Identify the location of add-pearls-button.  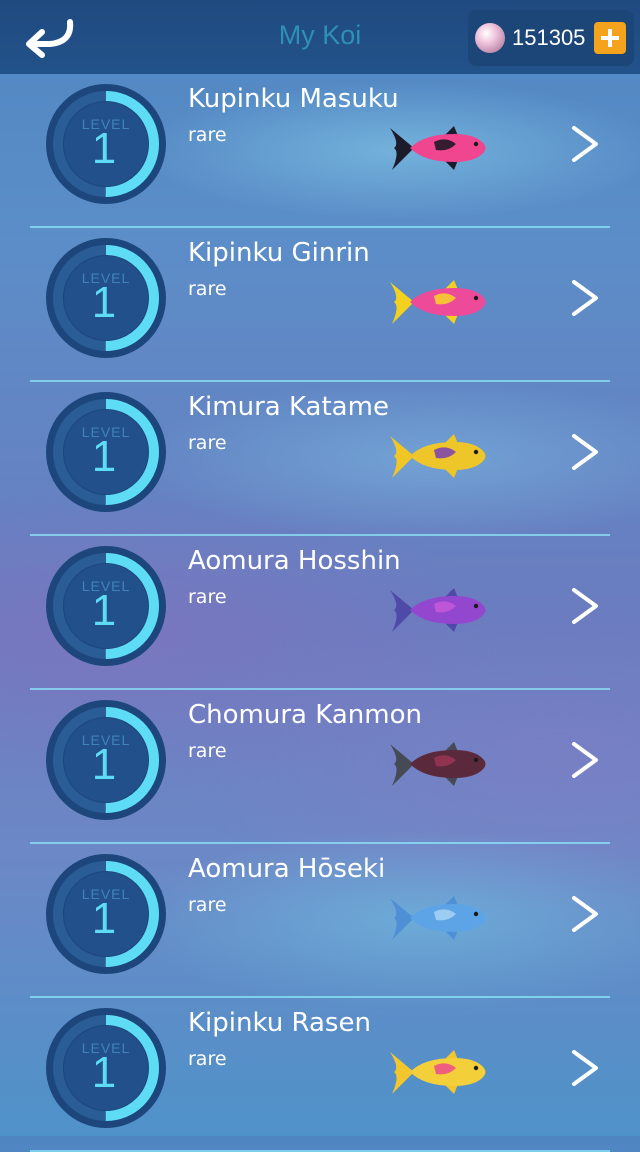
(610, 38).